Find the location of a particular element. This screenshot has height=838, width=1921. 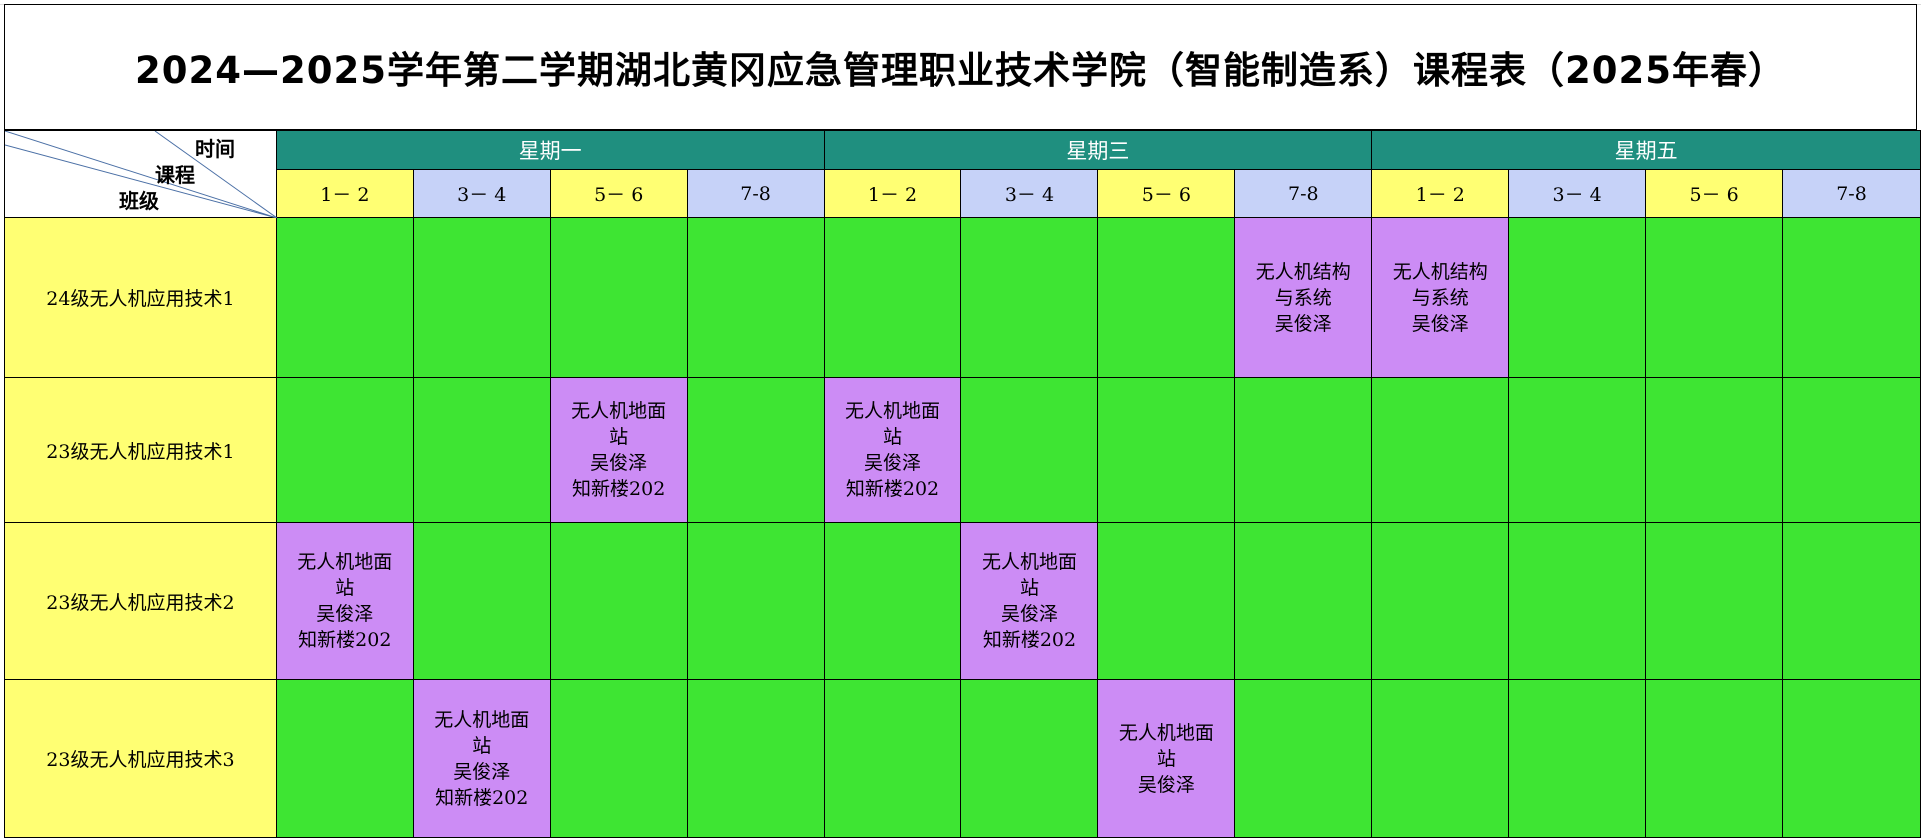

corner-class-label: 班级 is located at coordinates (139, 201).